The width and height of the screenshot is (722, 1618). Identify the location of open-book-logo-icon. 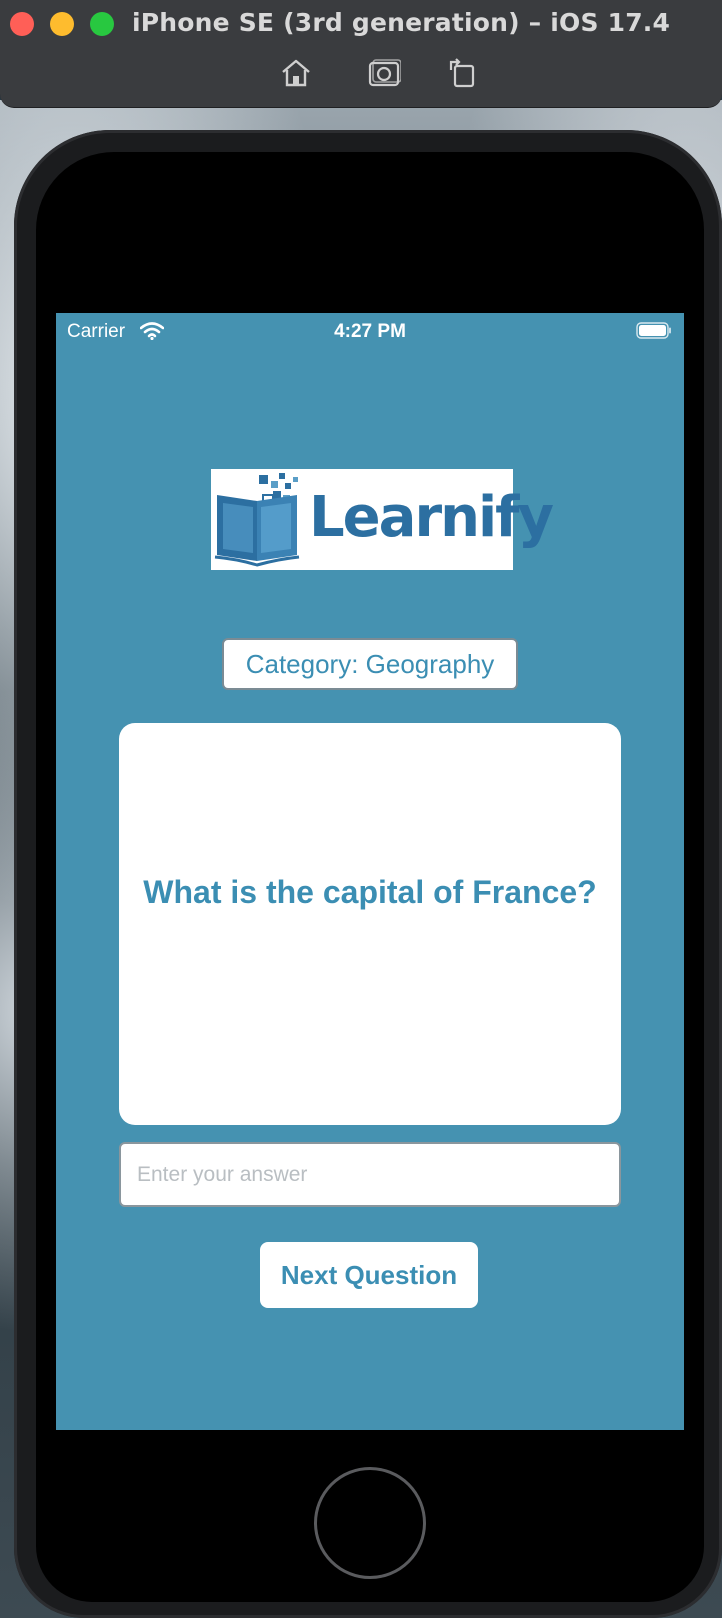
(257, 520).